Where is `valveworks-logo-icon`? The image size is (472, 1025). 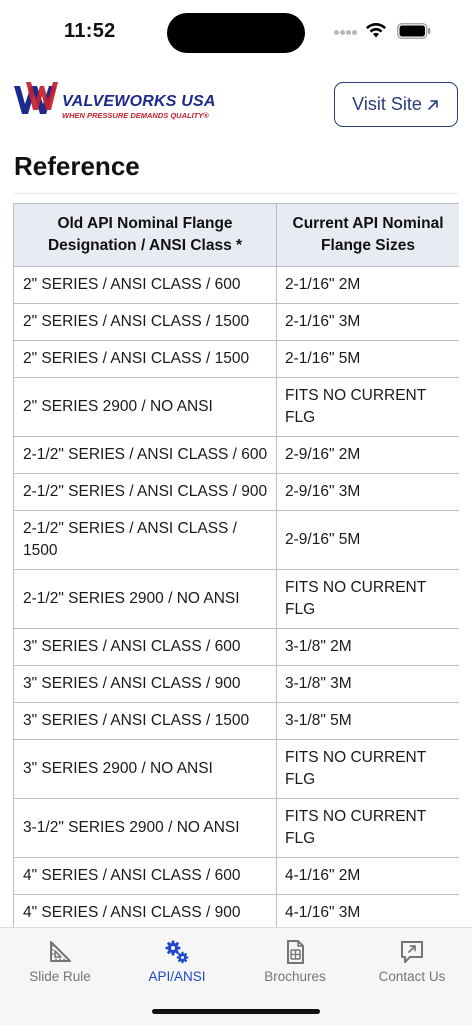
valveworks-logo-icon is located at coordinates (36, 98).